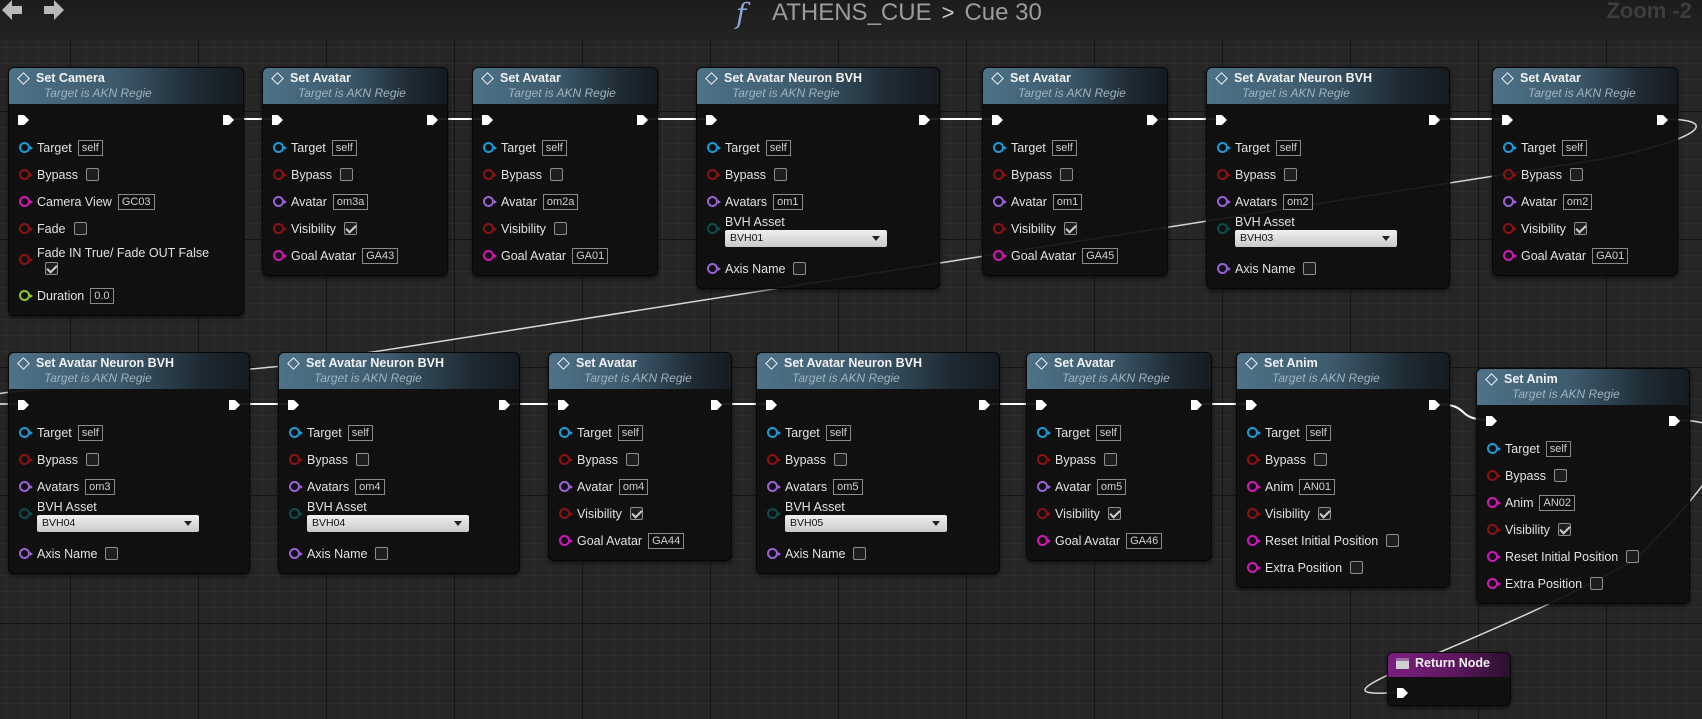  Describe the element at coordinates (102, 295) in the screenshot. I see `pin-value-field: 0.0` at that location.